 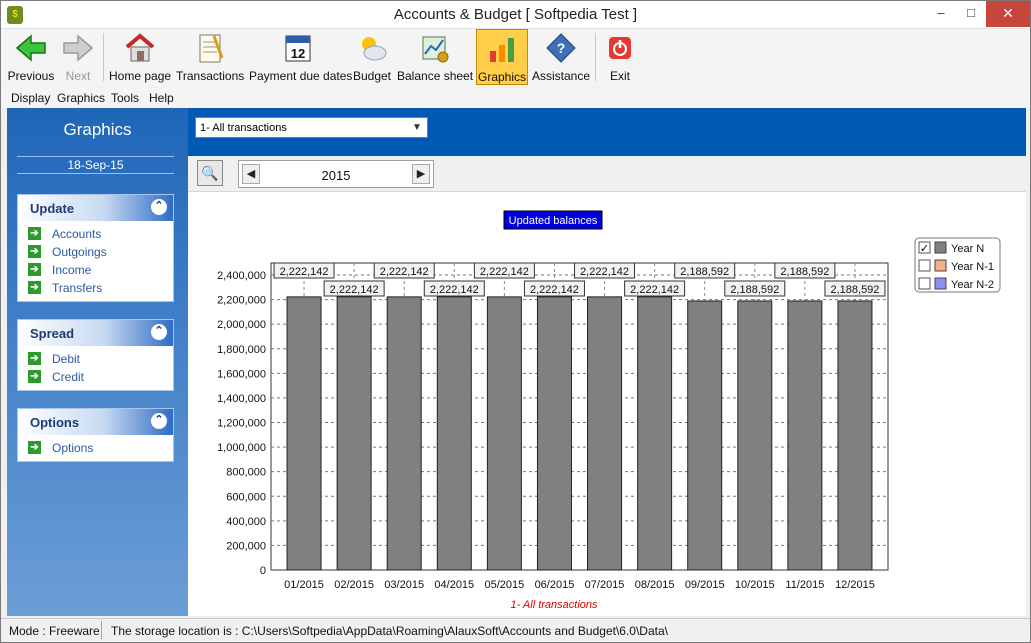 What do you see at coordinates (241, 350) in the screenshot?
I see `y-tick-label: 1,800,000` at bounding box center [241, 350].